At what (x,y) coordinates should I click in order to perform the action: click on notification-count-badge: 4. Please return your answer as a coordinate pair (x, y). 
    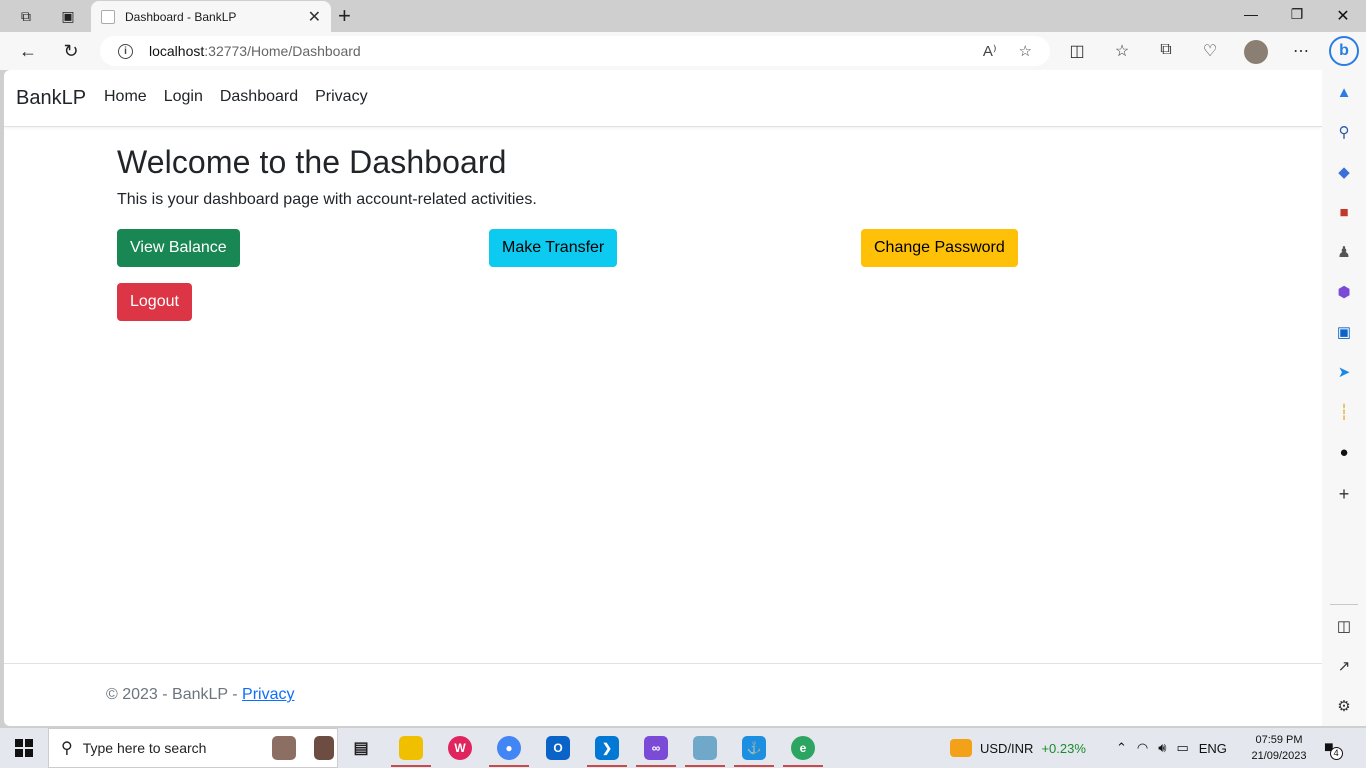
    Looking at the image, I should click on (1336, 753).